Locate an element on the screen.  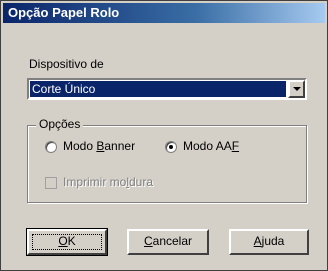
focus-rect is located at coordinates (67, 242).